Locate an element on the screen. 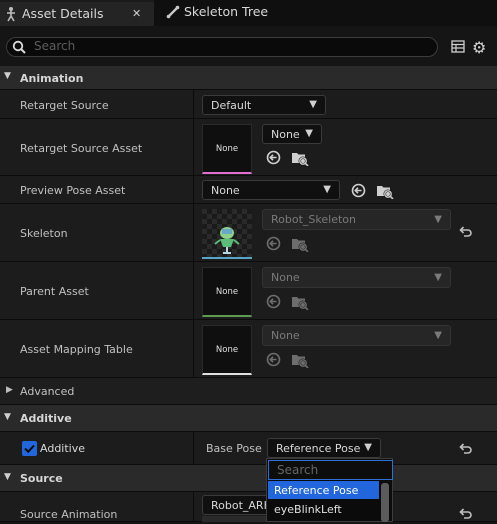 This screenshot has height=524, width=497. dropdown-search-input: Search is located at coordinates (330, 470).